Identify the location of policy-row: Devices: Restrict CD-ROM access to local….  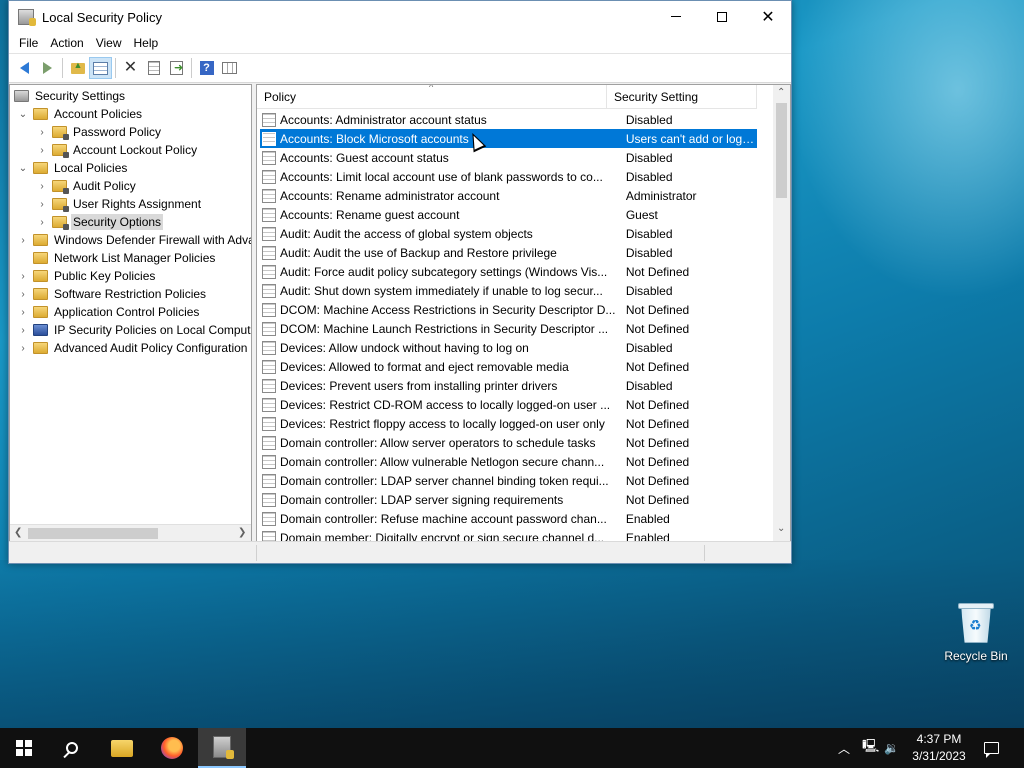
(508, 404).